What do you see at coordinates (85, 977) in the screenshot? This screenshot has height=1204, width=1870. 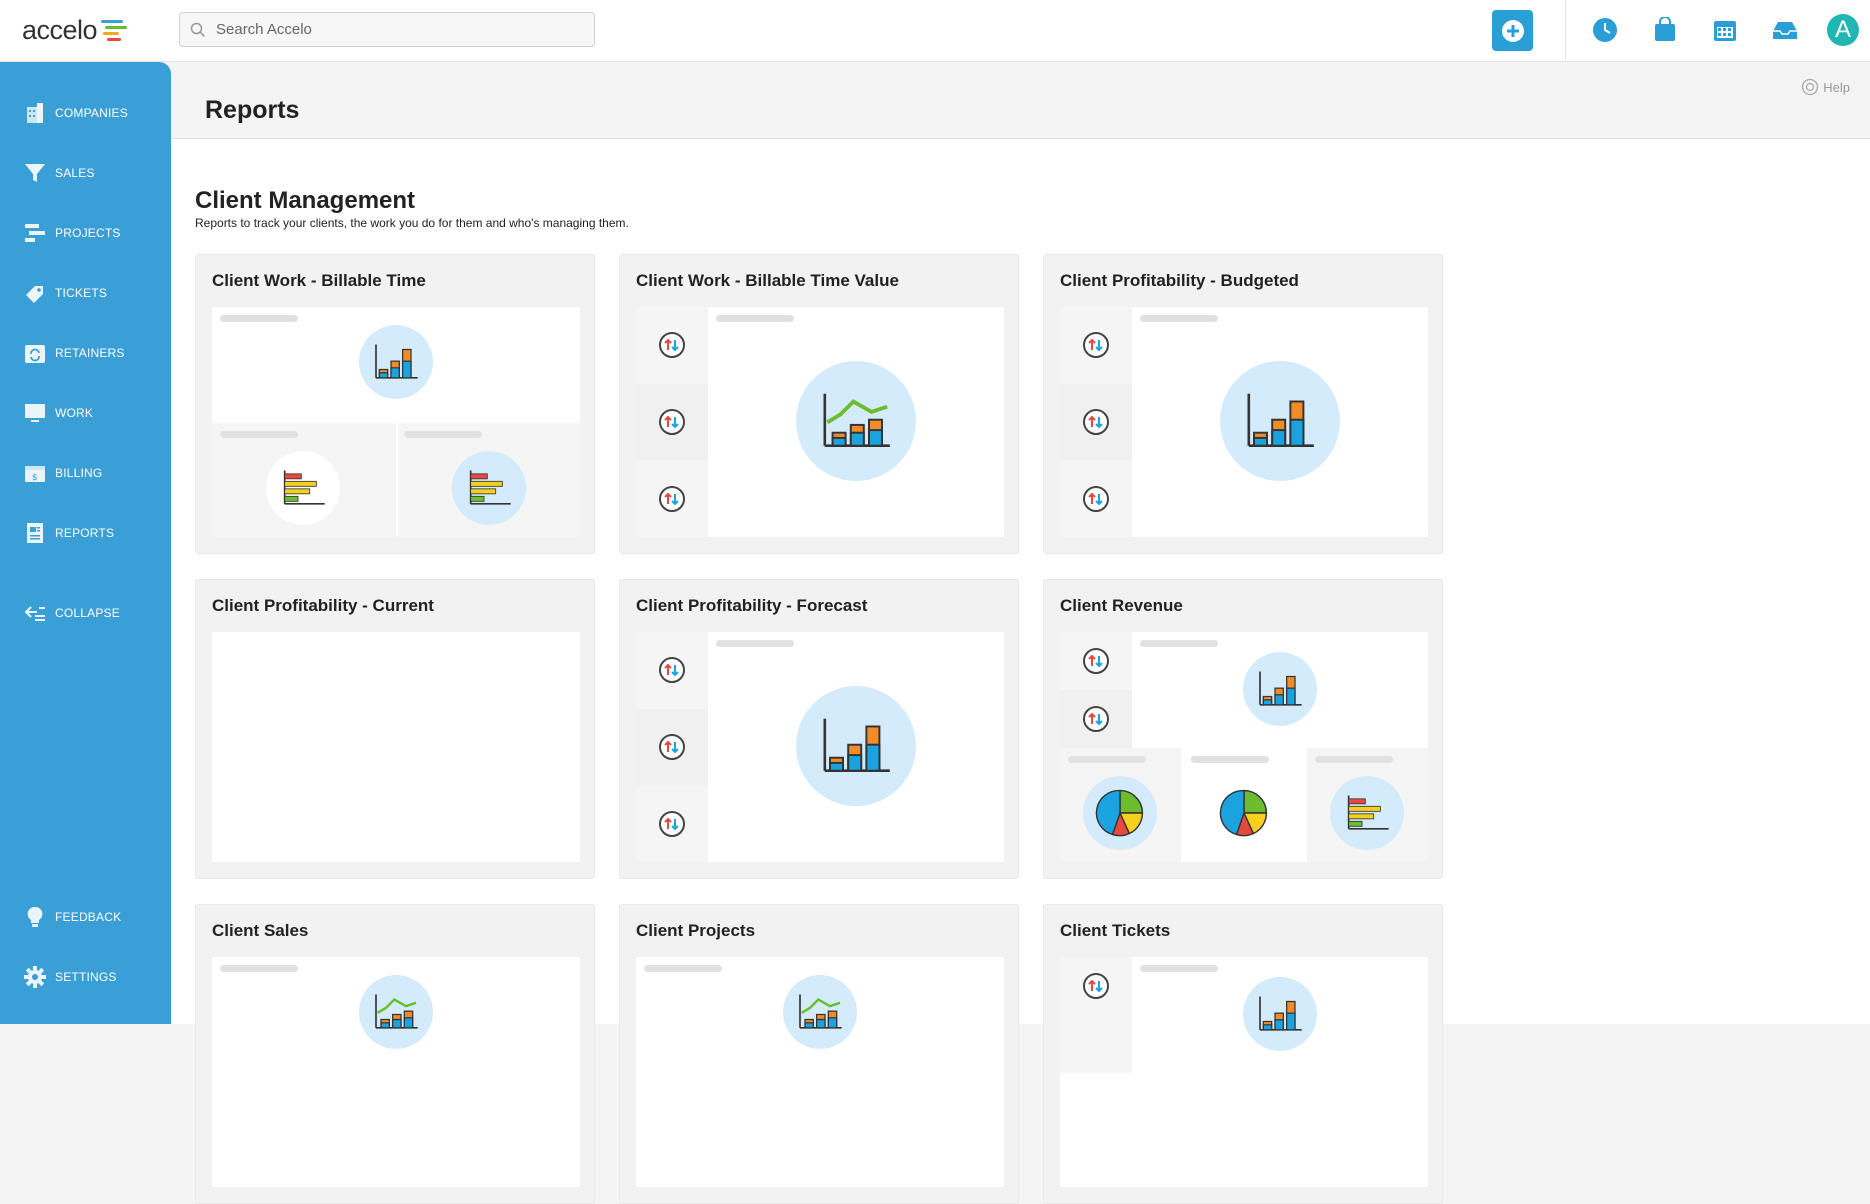 I see `settings-button: SETTINGS` at bounding box center [85, 977].